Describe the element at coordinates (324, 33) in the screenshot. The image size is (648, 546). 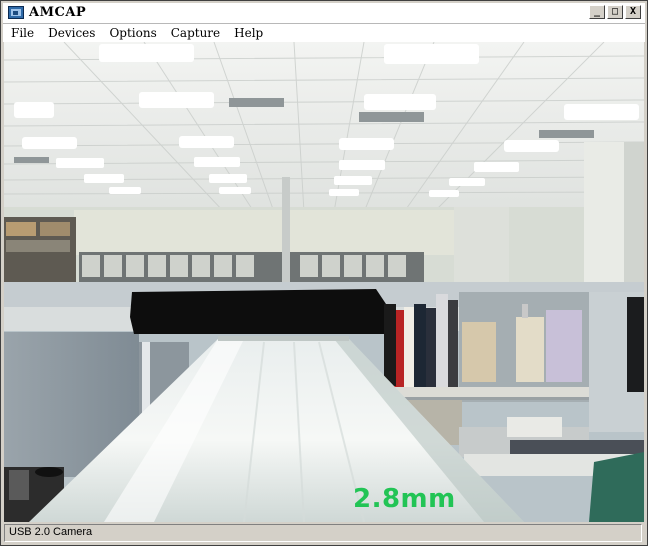
I see `menu-bar: File Devices Options Capture Help` at that location.